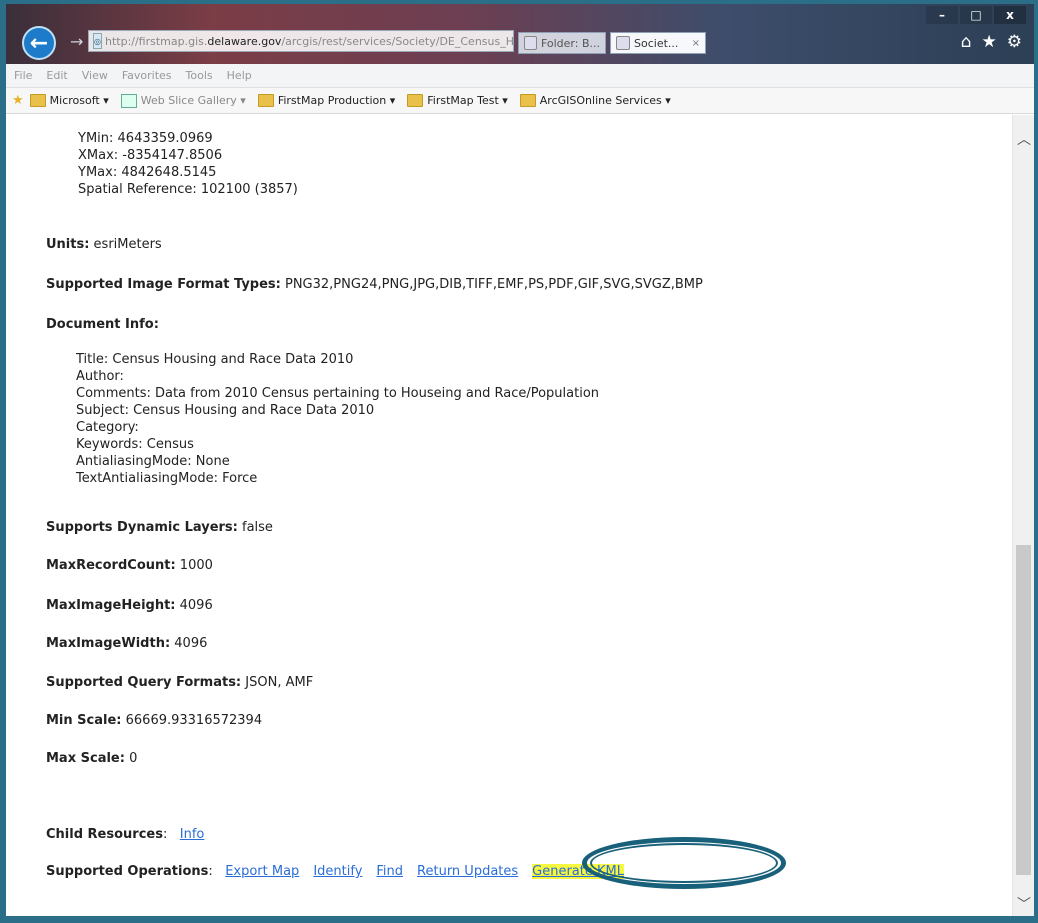  What do you see at coordinates (189, 643) in the screenshot?
I see `max-image-width-value: 4096` at bounding box center [189, 643].